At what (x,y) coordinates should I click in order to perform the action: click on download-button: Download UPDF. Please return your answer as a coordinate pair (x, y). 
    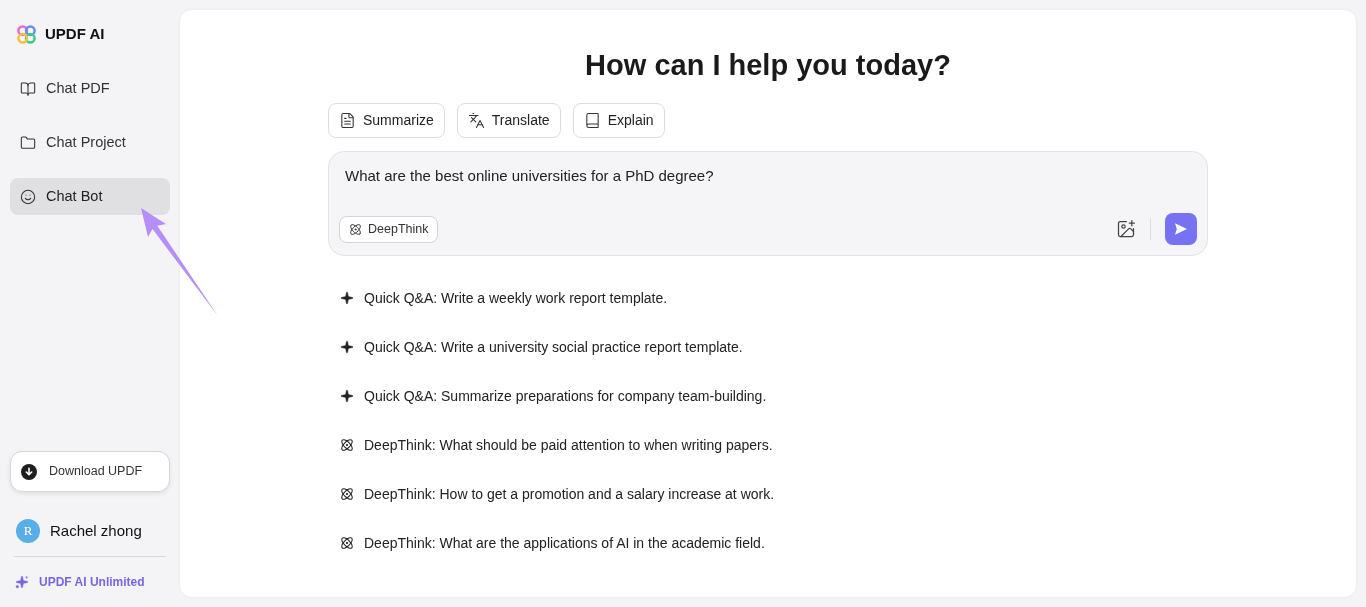
    Looking at the image, I should click on (90, 471).